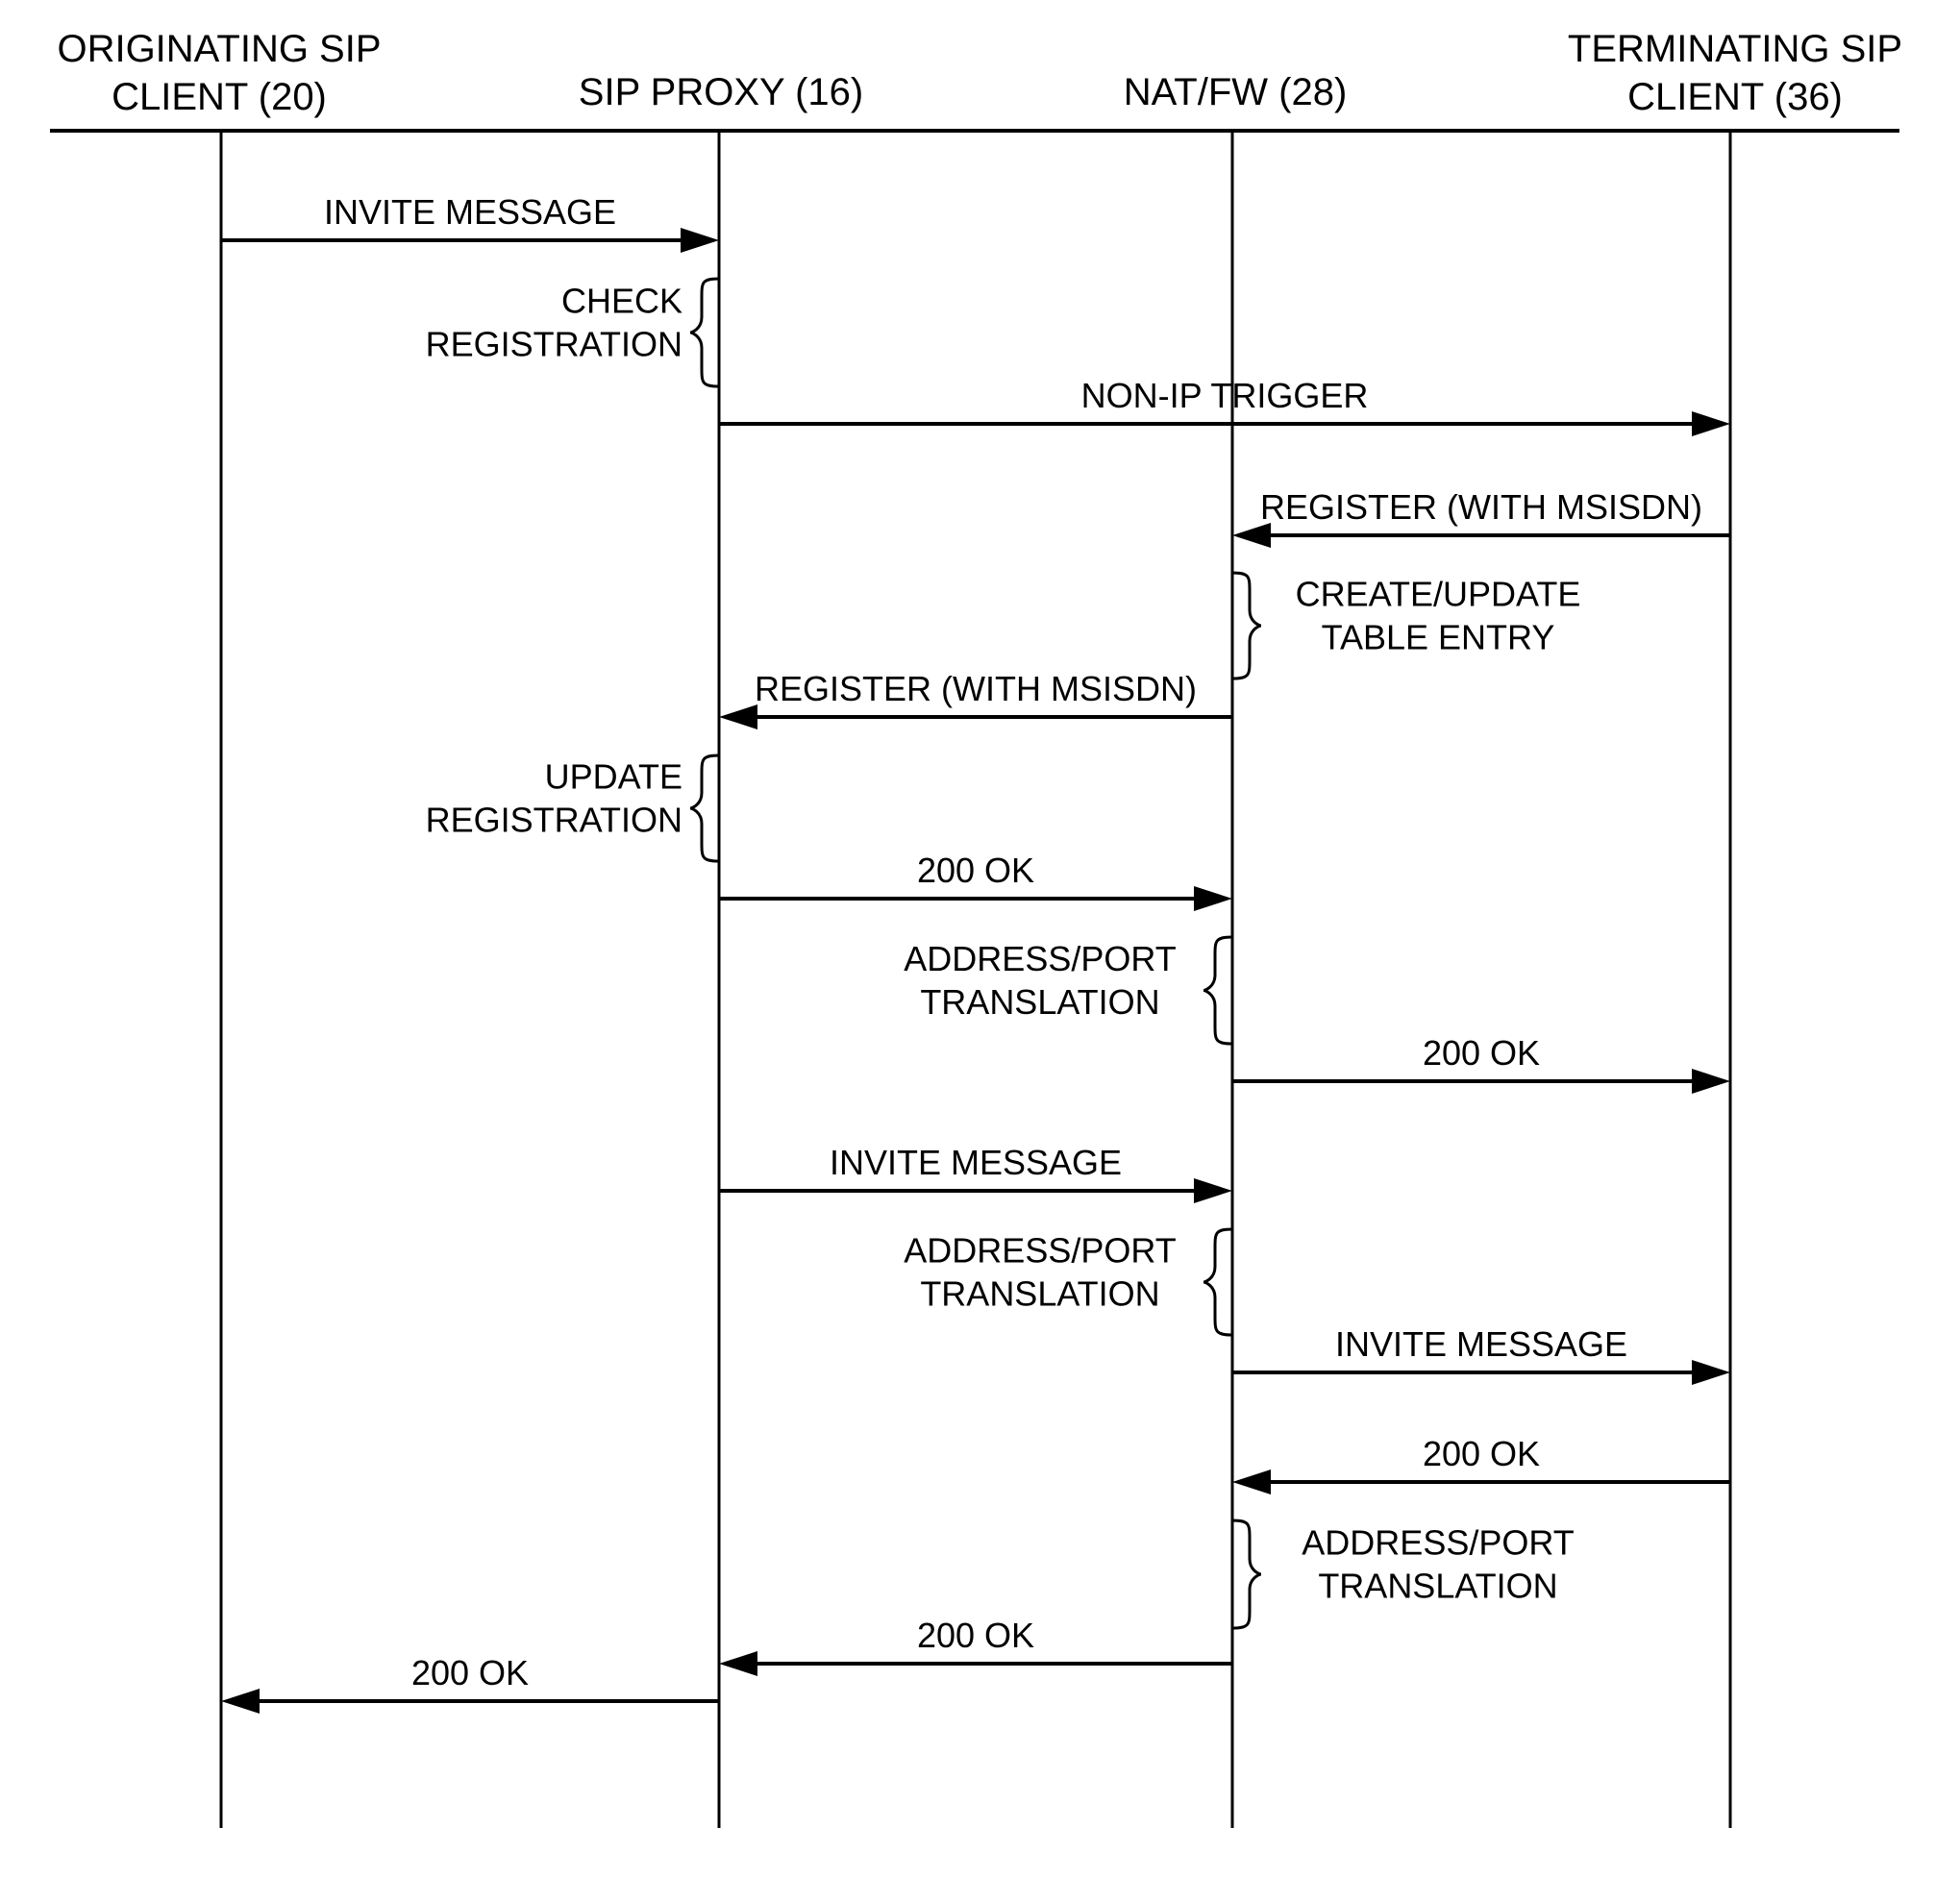 This screenshot has height=1877, width=1960. I want to click on process-label: CHECK, so click(621, 301).